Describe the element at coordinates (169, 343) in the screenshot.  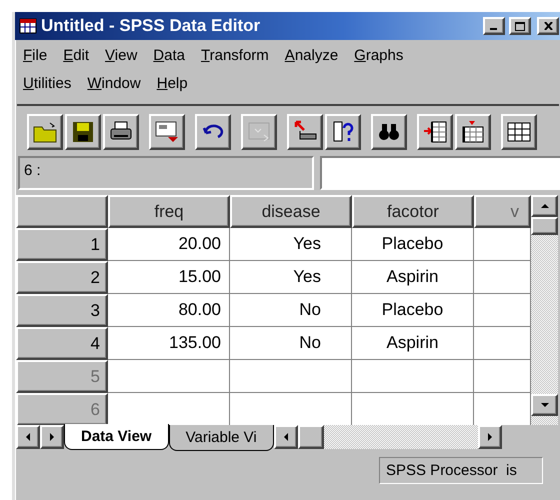
I see `table-cell: 135.00` at that location.